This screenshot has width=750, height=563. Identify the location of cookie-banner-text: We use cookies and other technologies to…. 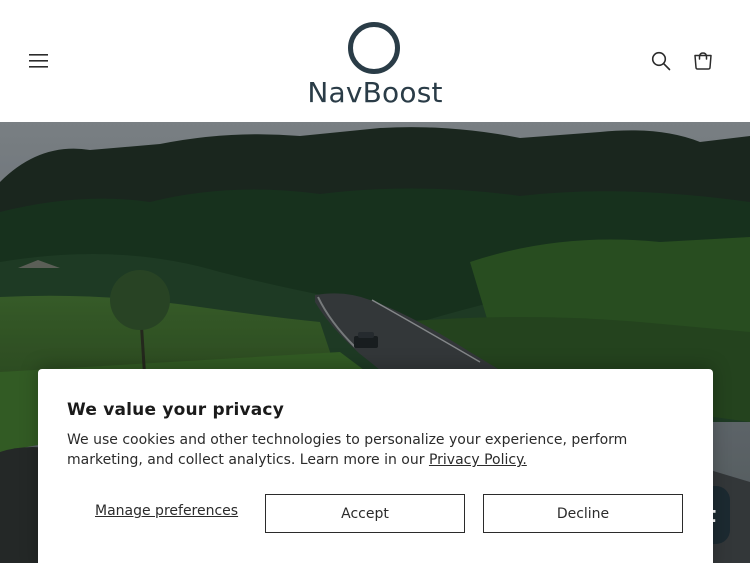
(378, 450).